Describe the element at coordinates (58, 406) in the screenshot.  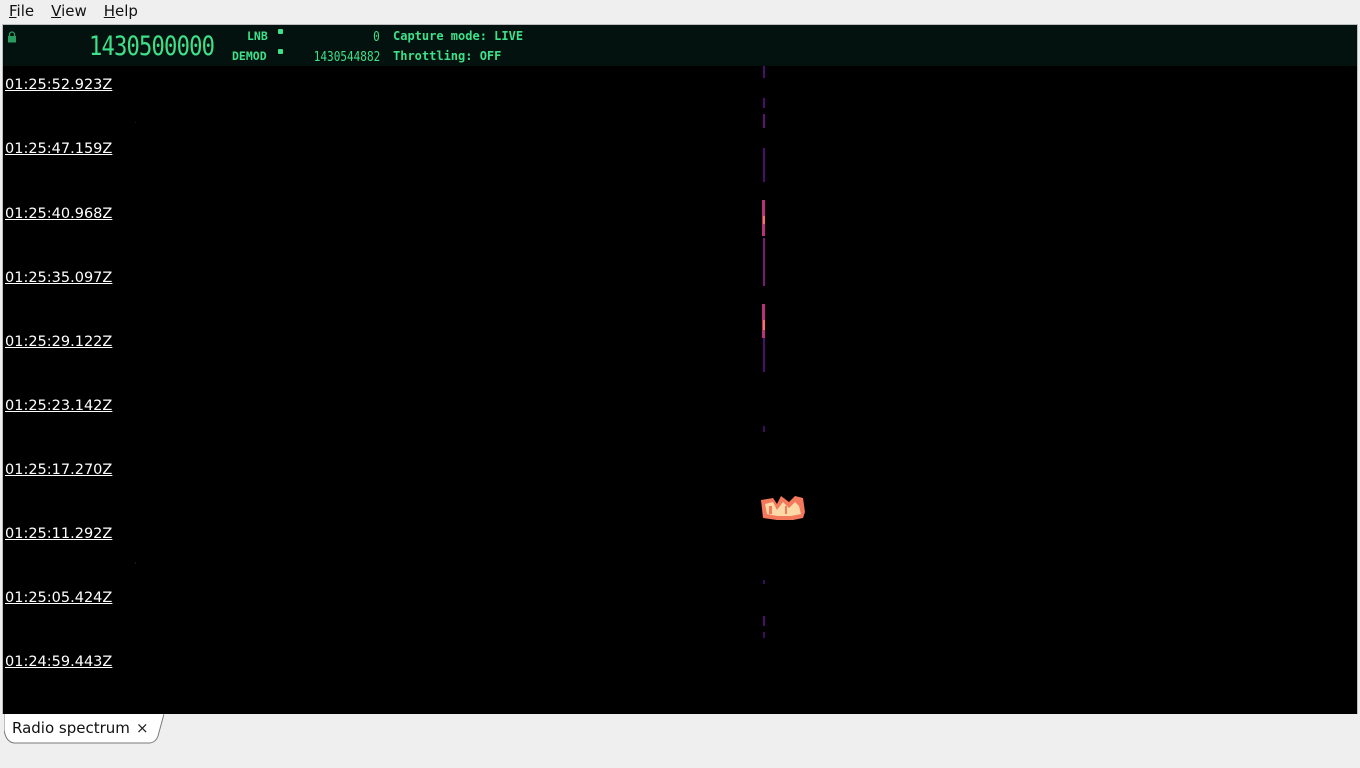
I see `timestamp-label: 01:25:23.142Z` at that location.